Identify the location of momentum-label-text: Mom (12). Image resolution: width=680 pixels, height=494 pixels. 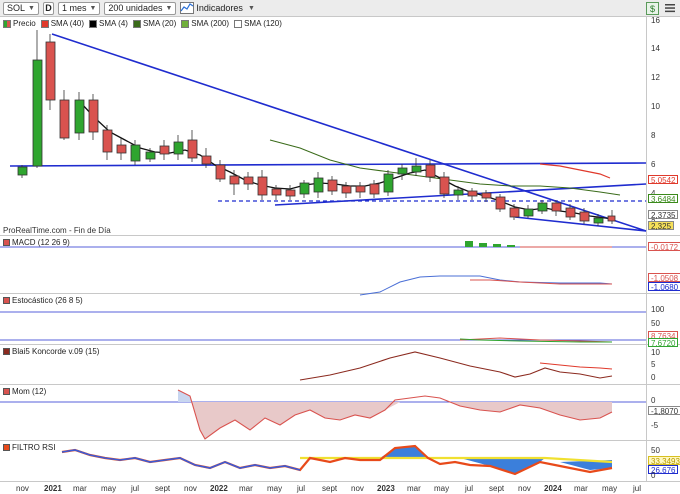
(29, 391).